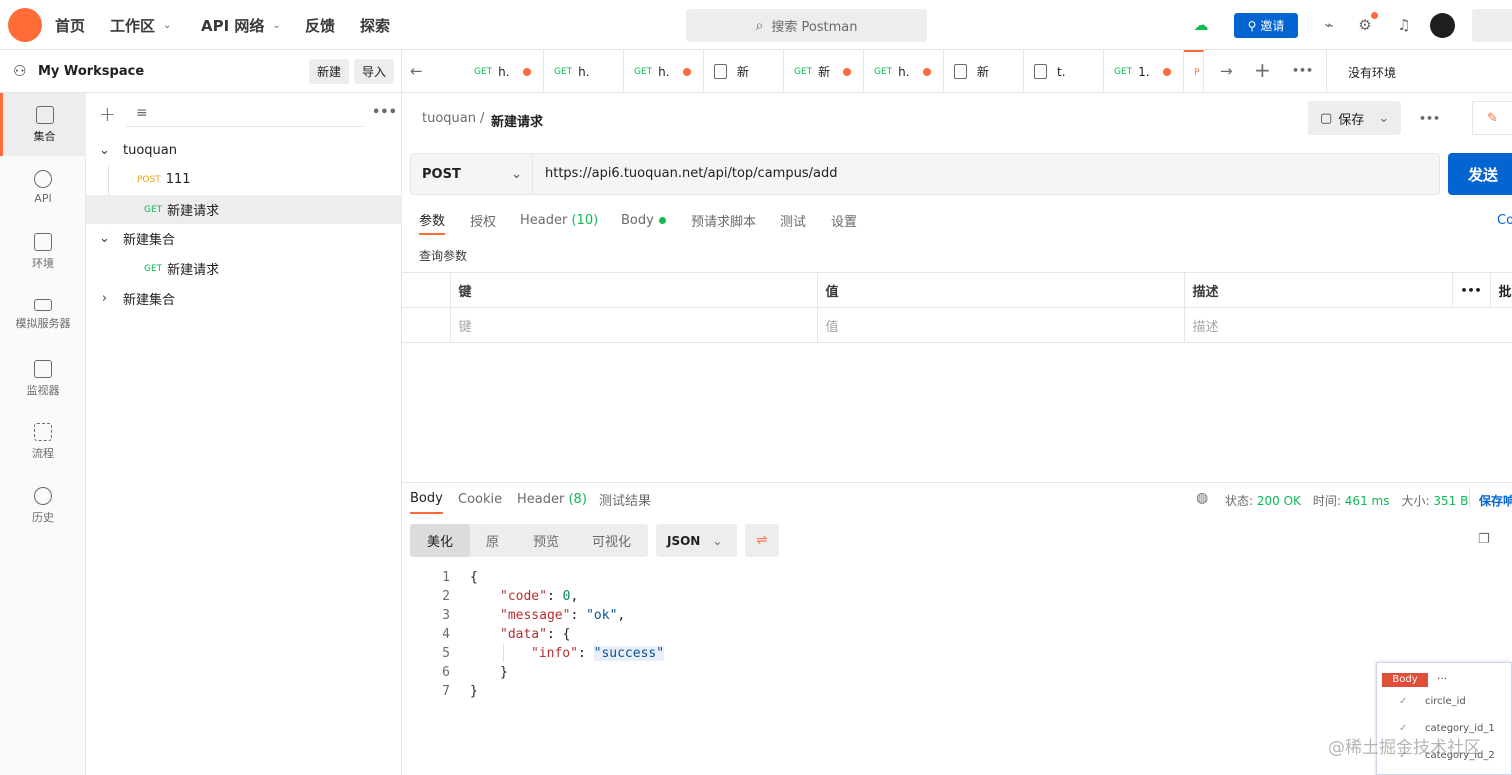  What do you see at coordinates (43, 251) in the screenshot?
I see `rail-environments: 环境` at bounding box center [43, 251].